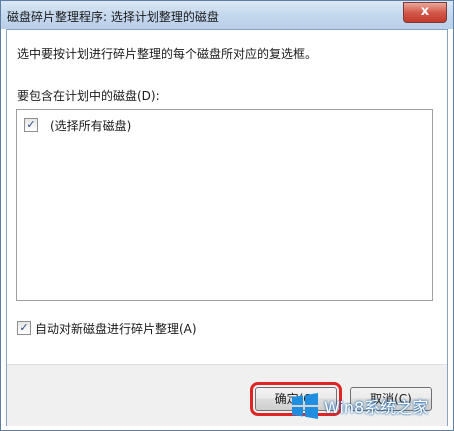 The width and height of the screenshot is (454, 431). I want to click on close-icon: x, so click(425, 11).